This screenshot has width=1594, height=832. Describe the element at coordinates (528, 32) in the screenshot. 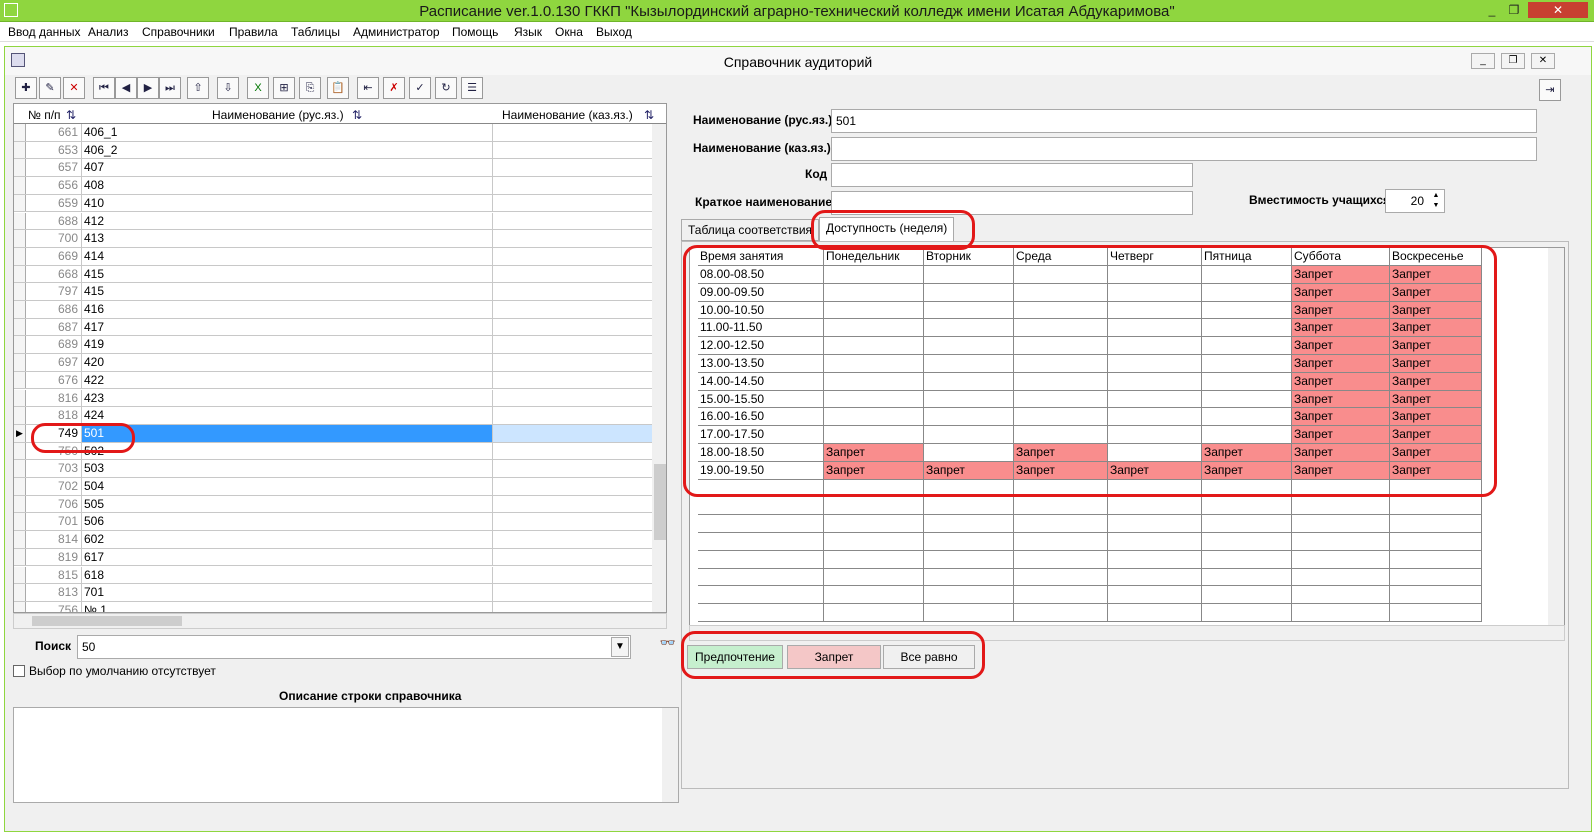

I see `menu-item-language: Язык` at that location.